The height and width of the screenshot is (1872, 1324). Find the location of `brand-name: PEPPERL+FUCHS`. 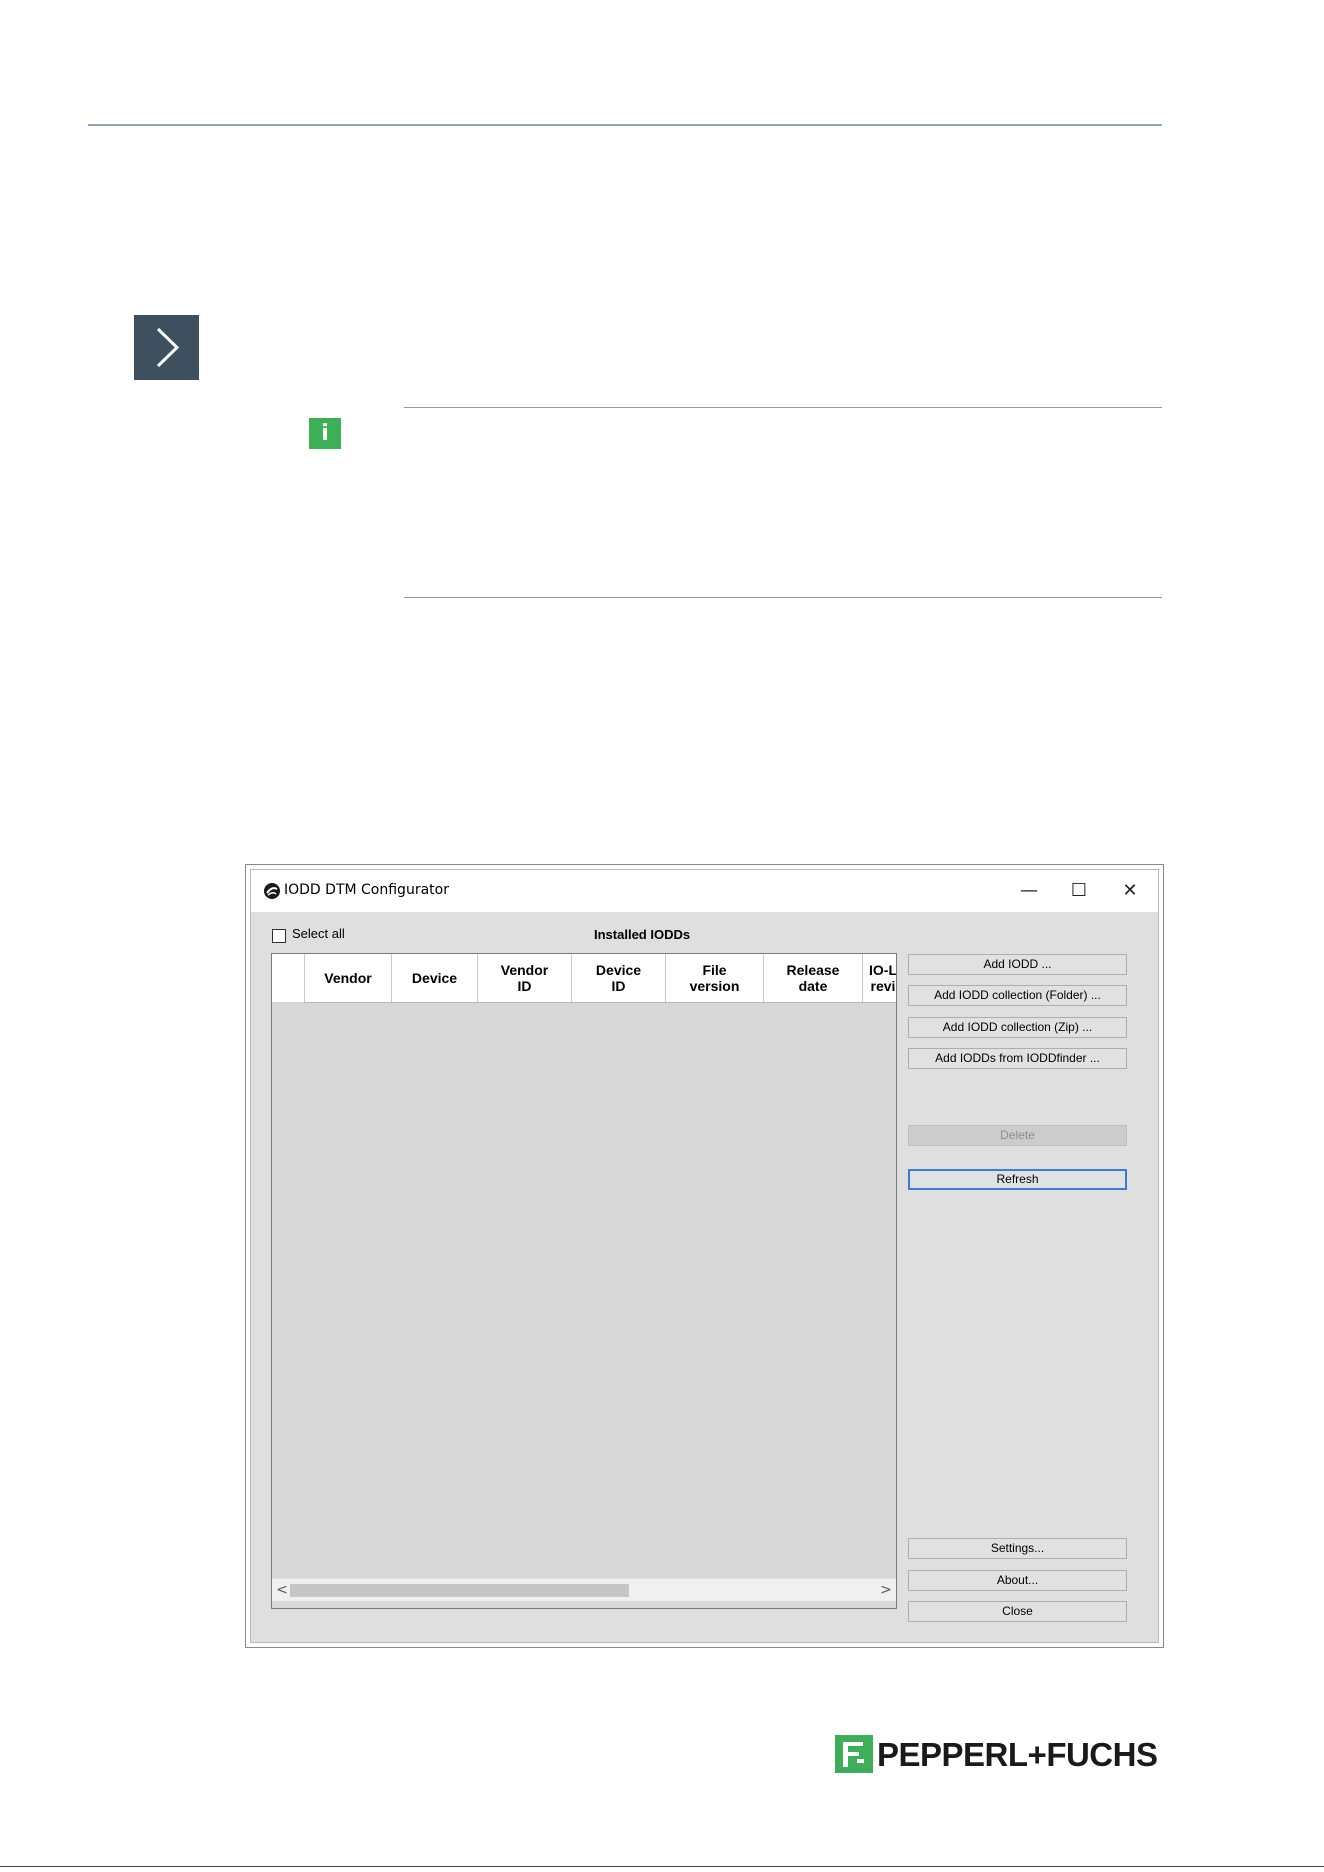

brand-name: PEPPERL+FUCHS is located at coordinates (1017, 1754).